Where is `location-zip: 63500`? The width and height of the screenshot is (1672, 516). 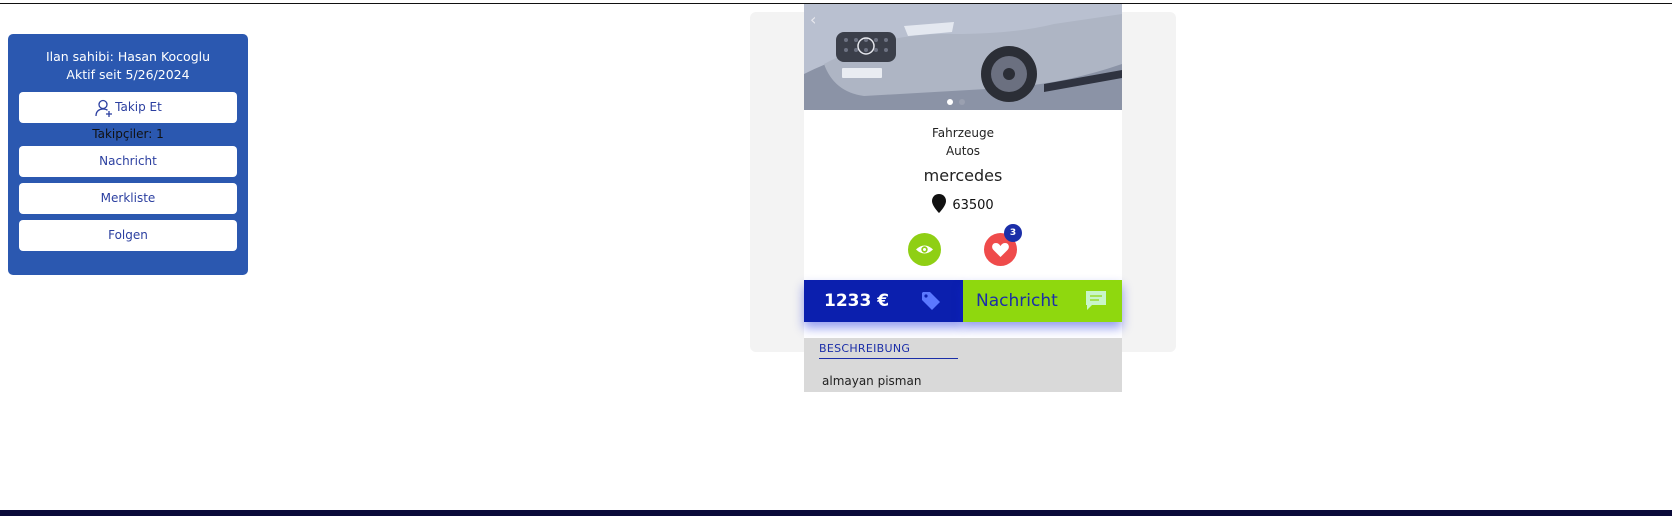
location-zip: 63500 is located at coordinates (973, 205).